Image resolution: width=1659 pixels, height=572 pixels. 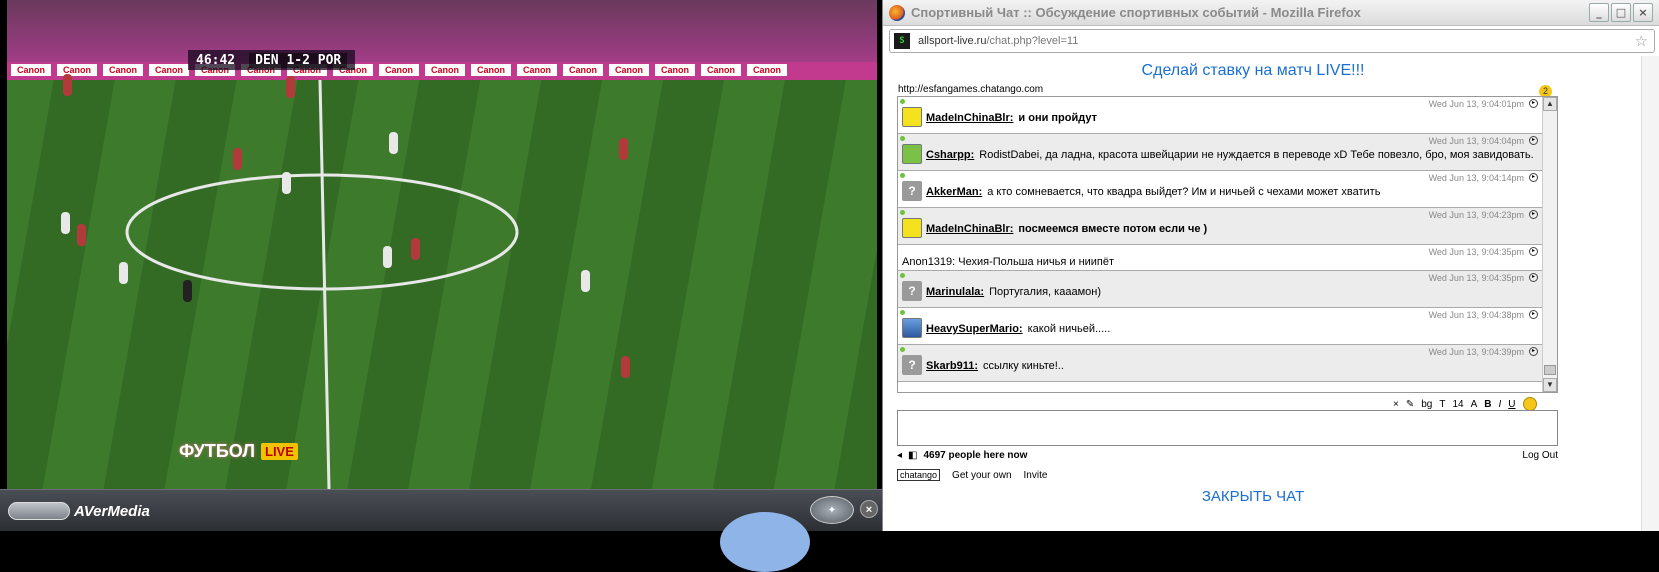 What do you see at coordinates (216, 60) in the screenshot?
I see `match-clock: 46:42` at bounding box center [216, 60].